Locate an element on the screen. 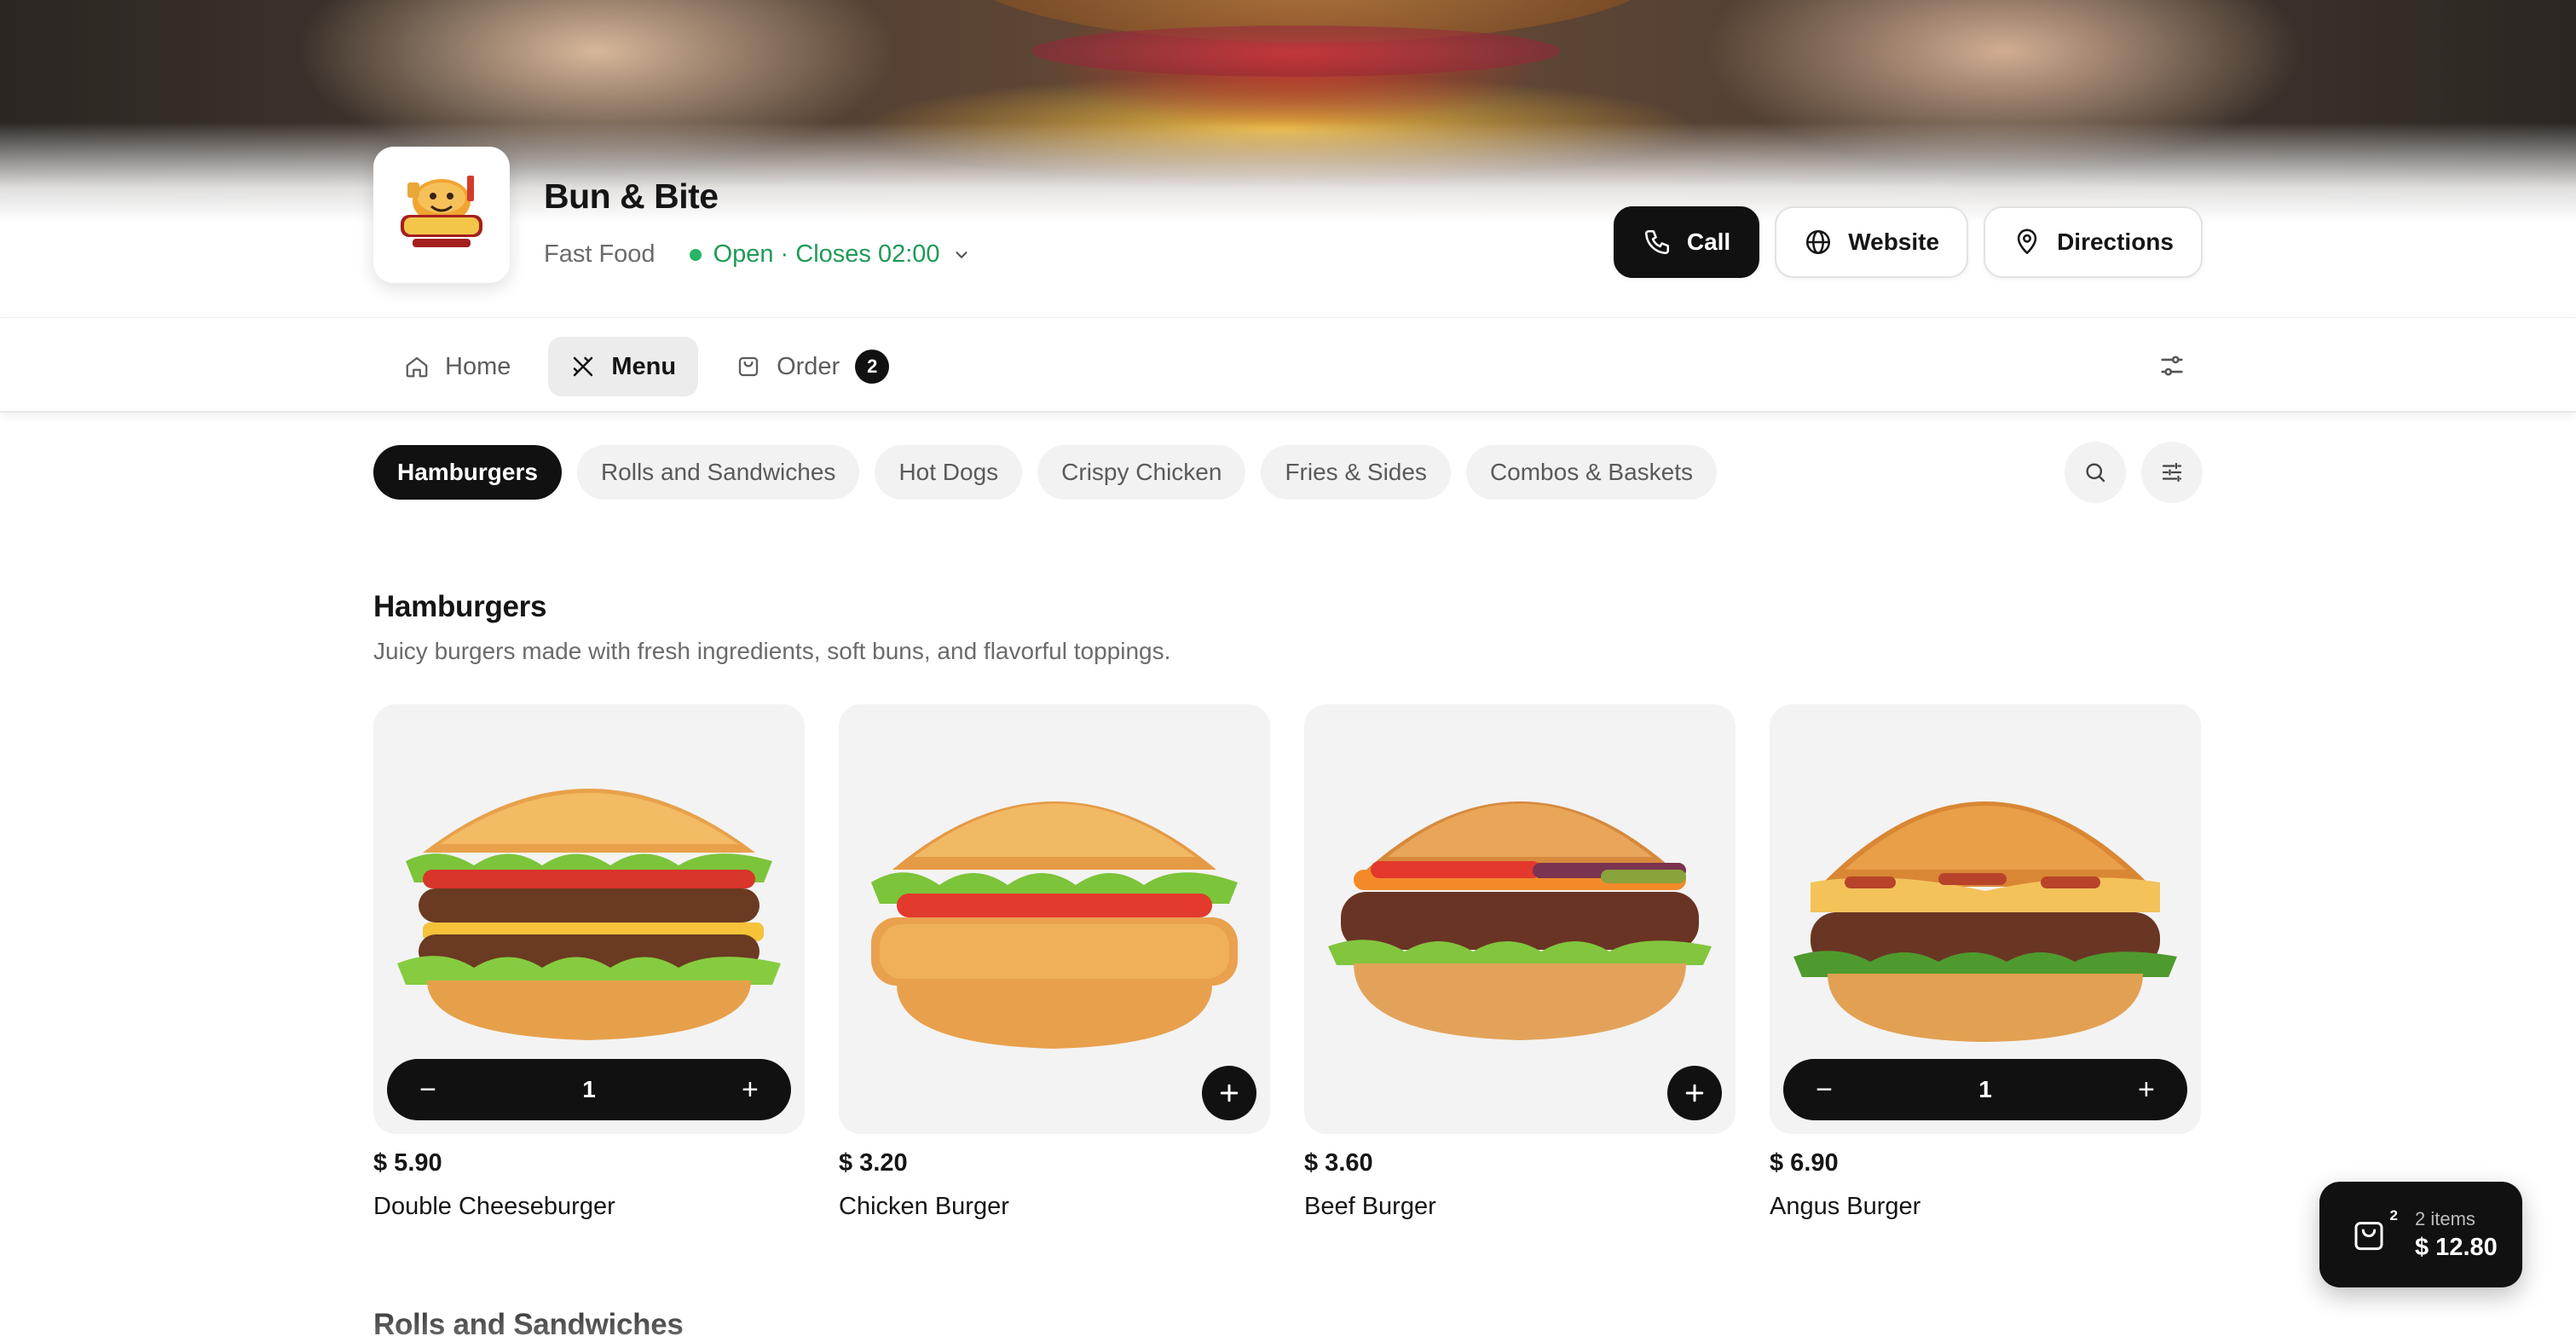 This screenshot has width=2576, height=1342. product-card: $ 3.20 Chicken Burger is located at coordinates (1054, 962).